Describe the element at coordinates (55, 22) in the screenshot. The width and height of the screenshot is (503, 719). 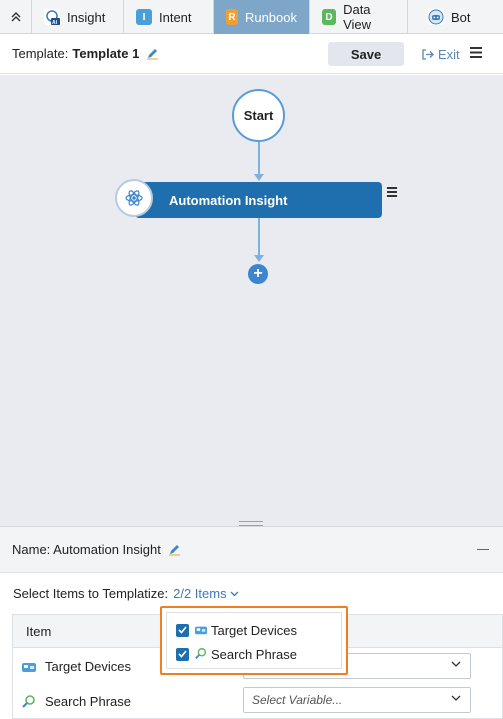
I see `svg-text: AI` at that location.